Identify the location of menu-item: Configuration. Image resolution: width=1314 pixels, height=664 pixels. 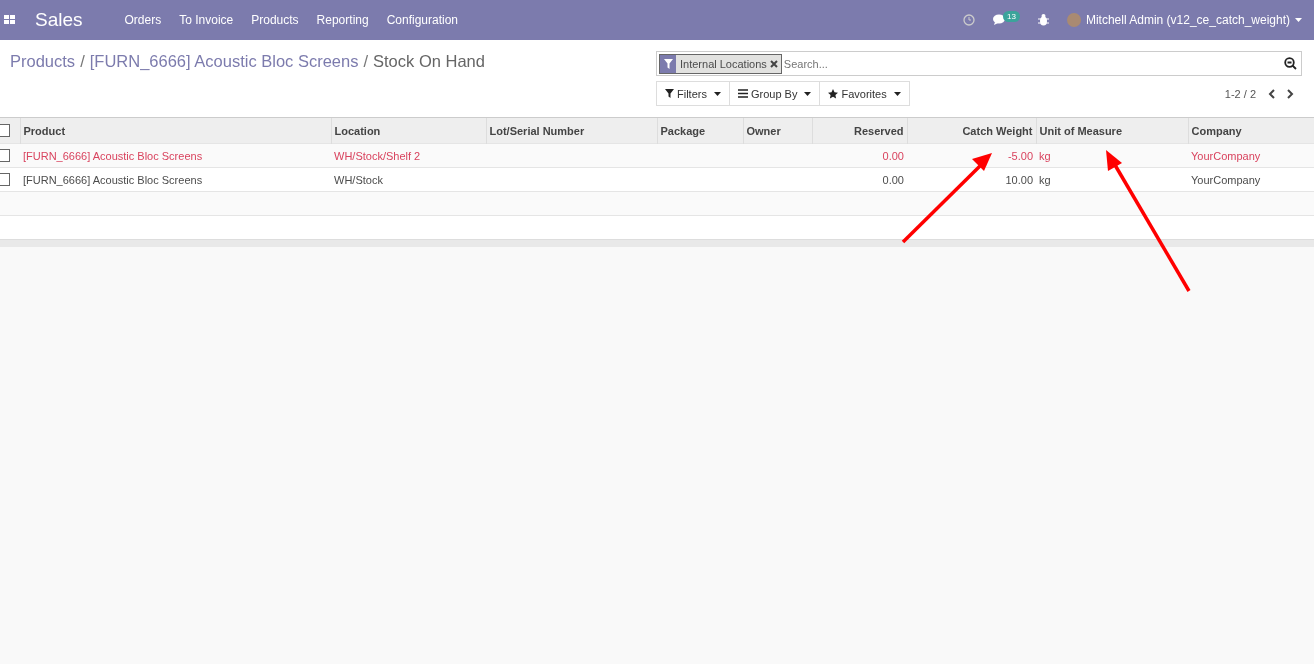
(422, 20).